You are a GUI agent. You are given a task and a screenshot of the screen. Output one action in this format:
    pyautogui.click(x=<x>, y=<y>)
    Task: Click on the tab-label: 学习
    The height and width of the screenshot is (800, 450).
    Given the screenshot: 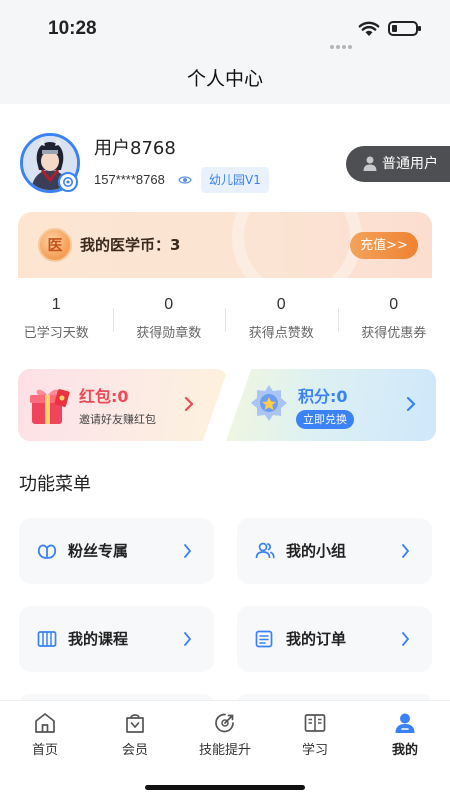 What is the action you would take?
    pyautogui.click(x=314, y=750)
    